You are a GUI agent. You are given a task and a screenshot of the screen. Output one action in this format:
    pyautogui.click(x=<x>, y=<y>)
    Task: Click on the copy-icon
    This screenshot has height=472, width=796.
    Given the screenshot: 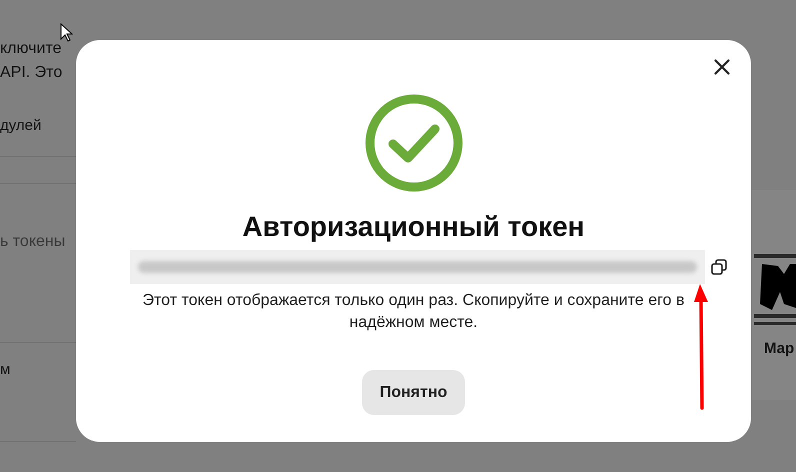 What is the action you would take?
    pyautogui.click(x=719, y=267)
    